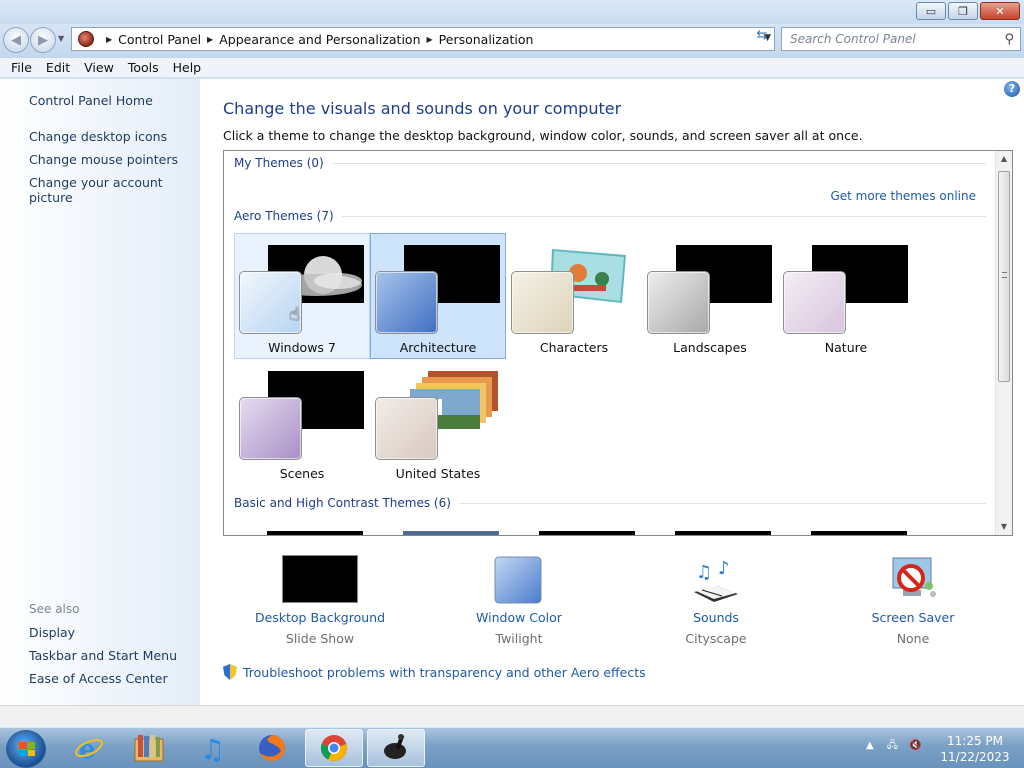  I want to click on ease-of-access-link: Ease of Access Center, so click(98, 678).